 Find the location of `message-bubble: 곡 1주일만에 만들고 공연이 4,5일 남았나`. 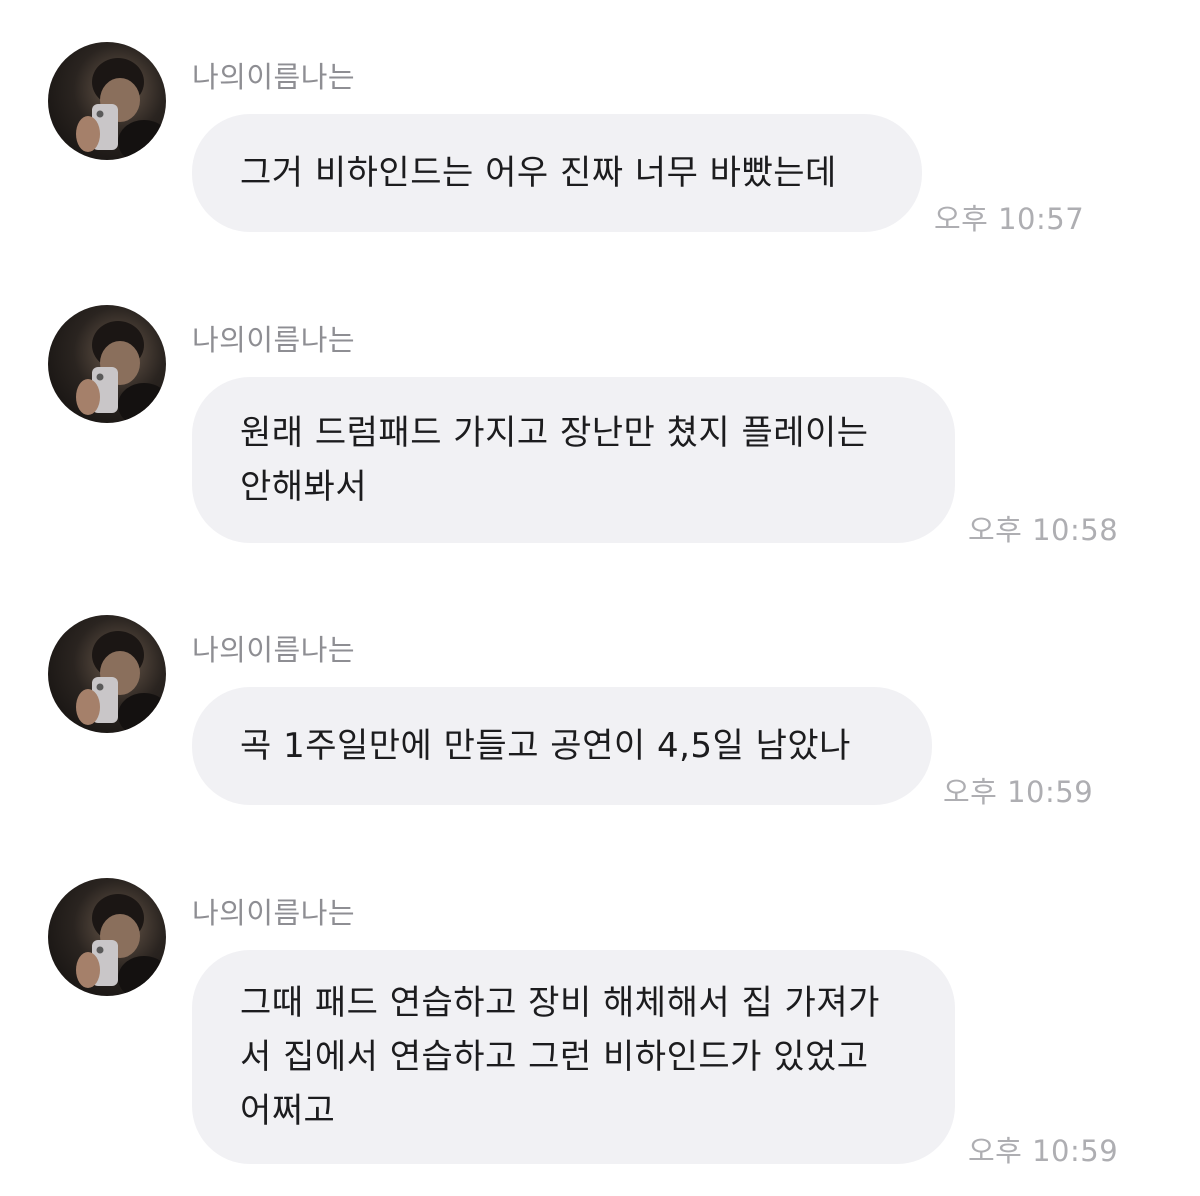

message-bubble: 곡 1주일만에 만들고 공연이 4,5일 남았나 is located at coordinates (562, 746).